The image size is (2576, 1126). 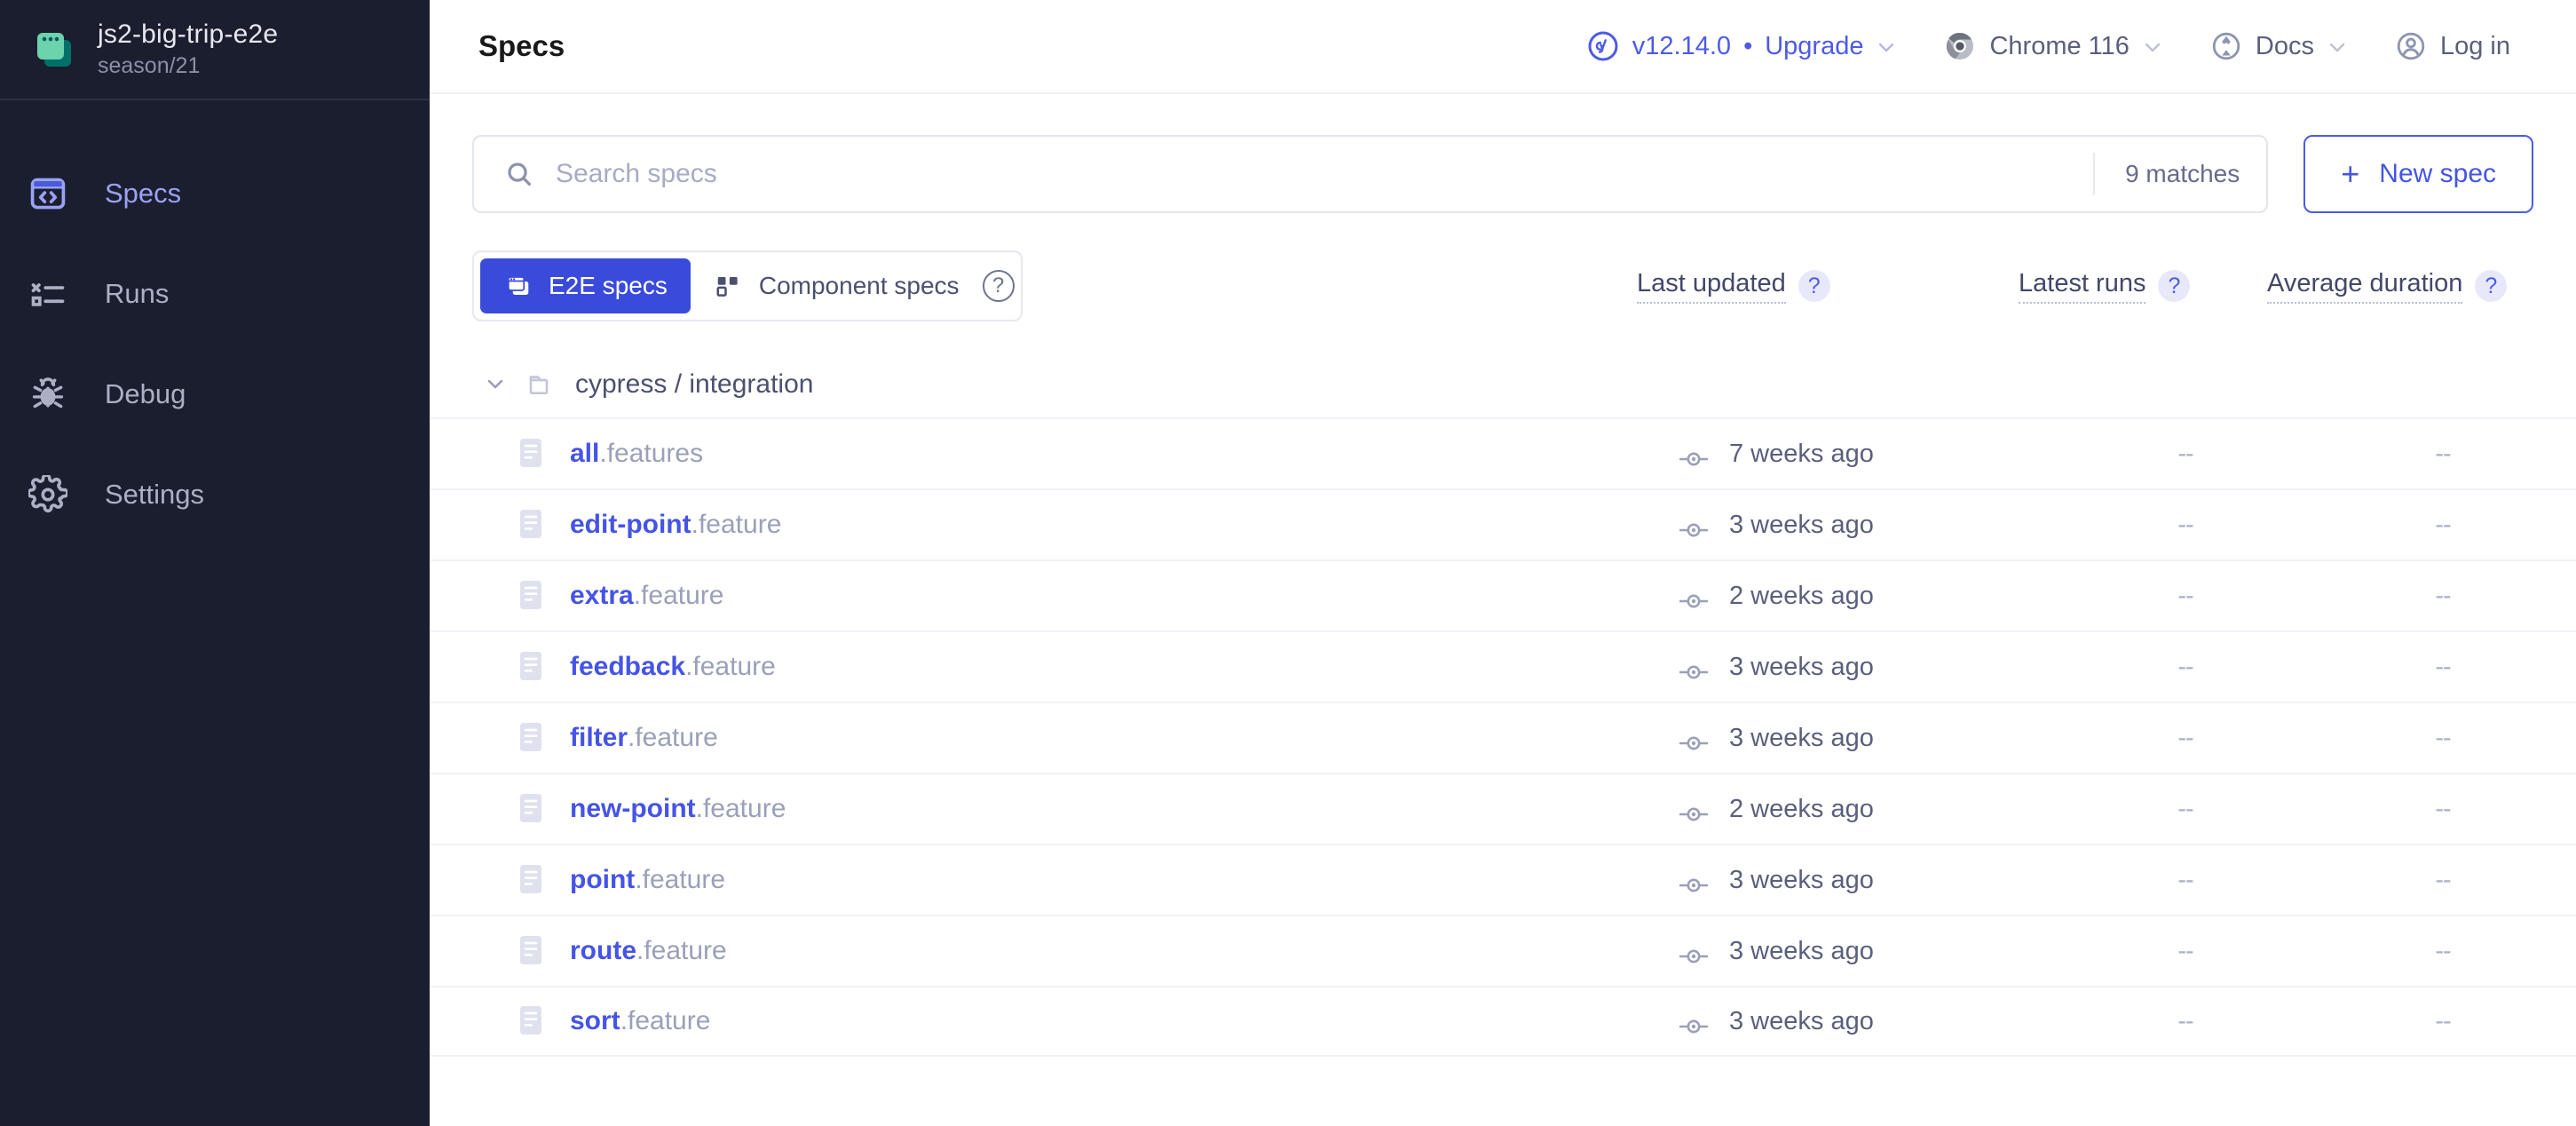 What do you see at coordinates (149, 65) in the screenshot?
I see `project-branch: season/21` at bounding box center [149, 65].